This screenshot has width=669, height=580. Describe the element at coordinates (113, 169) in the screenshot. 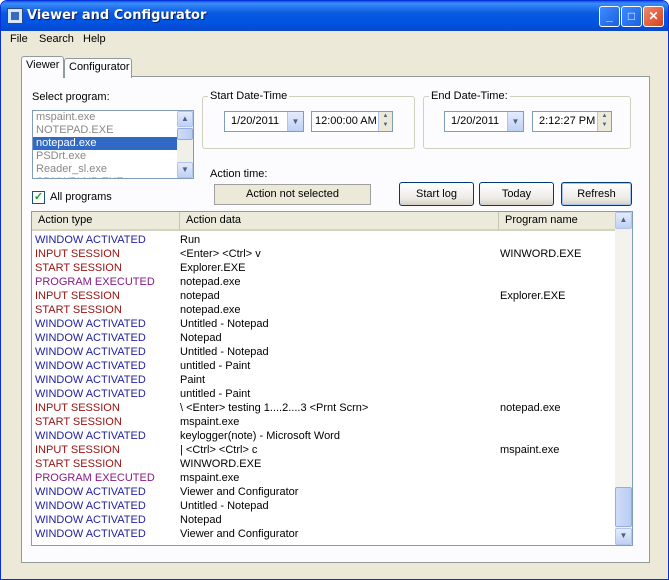

I see `program-list-item: Reader_sl.exe` at that location.